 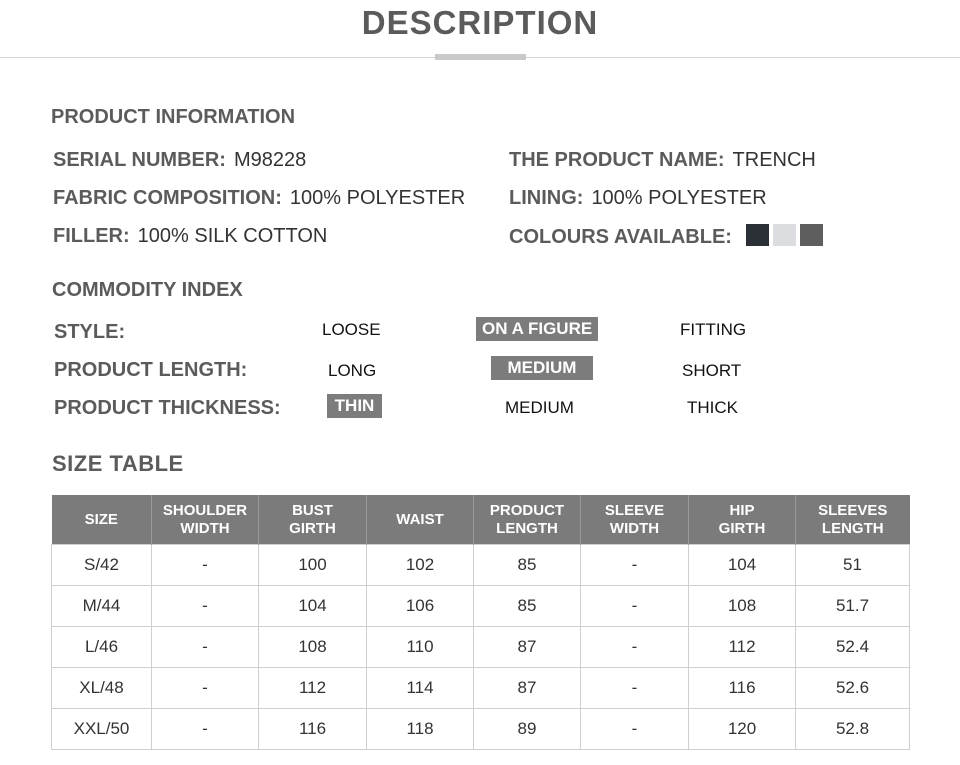 I want to click on colours-available-label: COLOURS AVAILABLE:, so click(x=620, y=237).